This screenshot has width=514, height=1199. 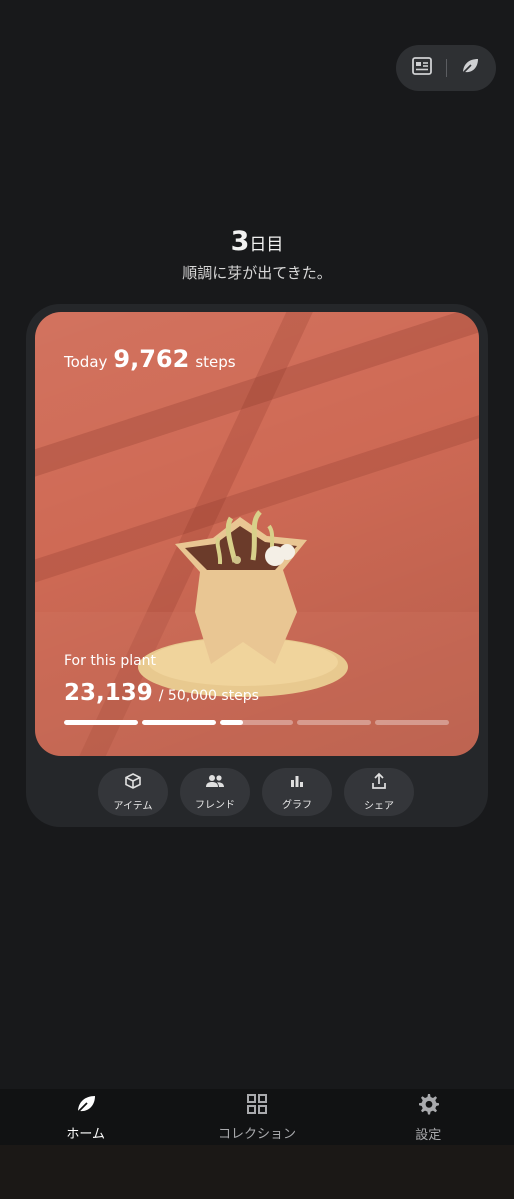 I want to click on today-steps: Today 9,762 steps, so click(x=150, y=359).